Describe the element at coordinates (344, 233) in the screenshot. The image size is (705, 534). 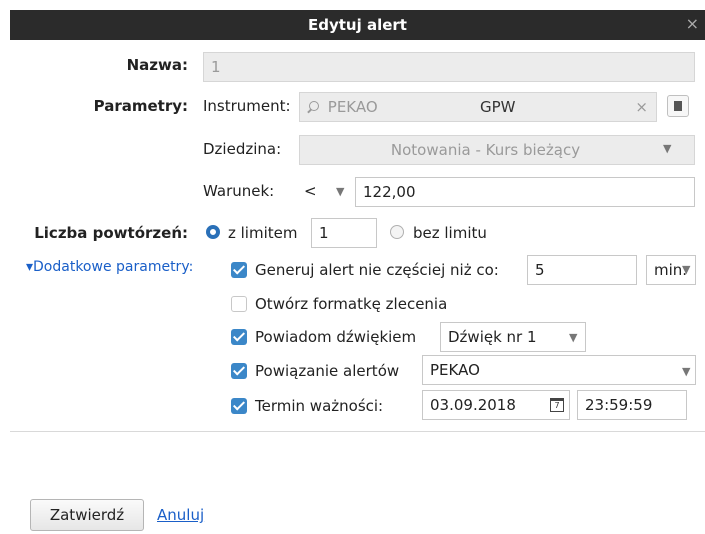
I see `limit-input: 1` at that location.